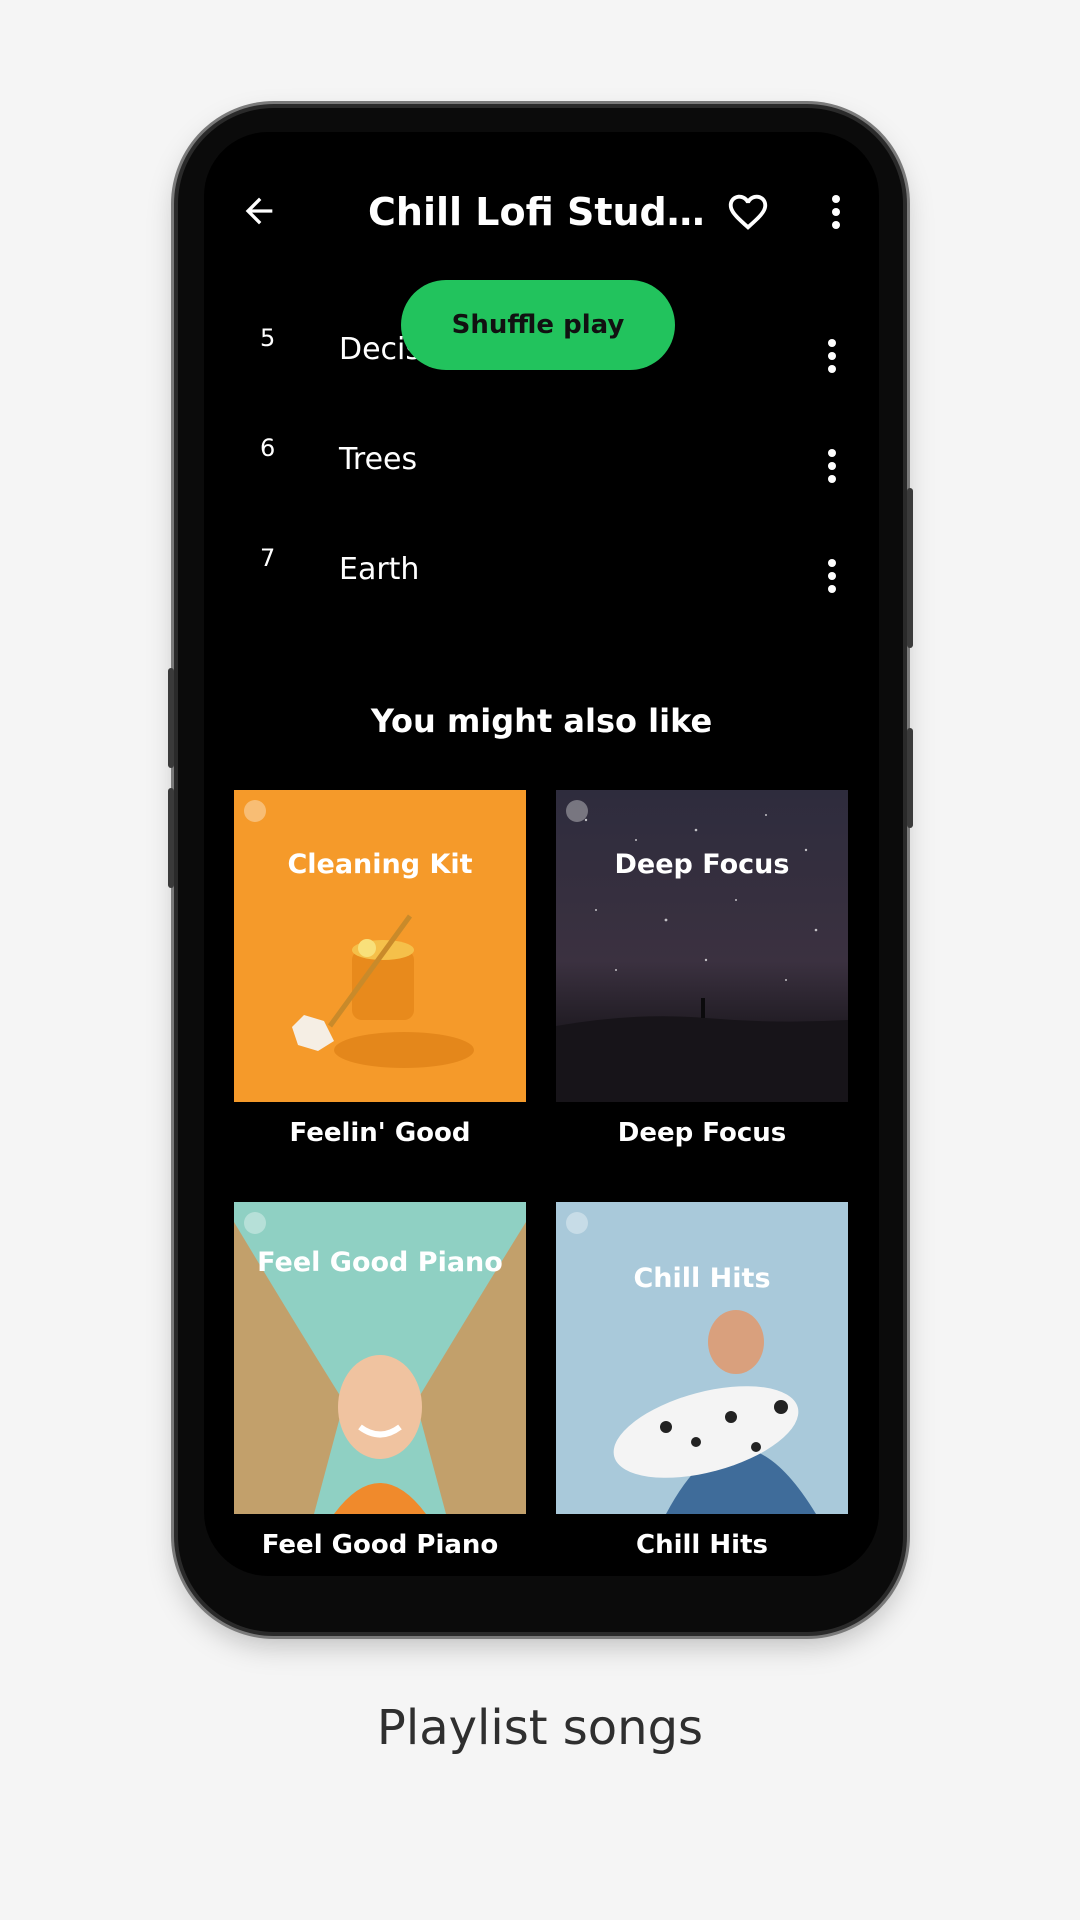 The image size is (1080, 1920). Describe the element at coordinates (379, 569) in the screenshot. I see `track-name: Earth` at that location.